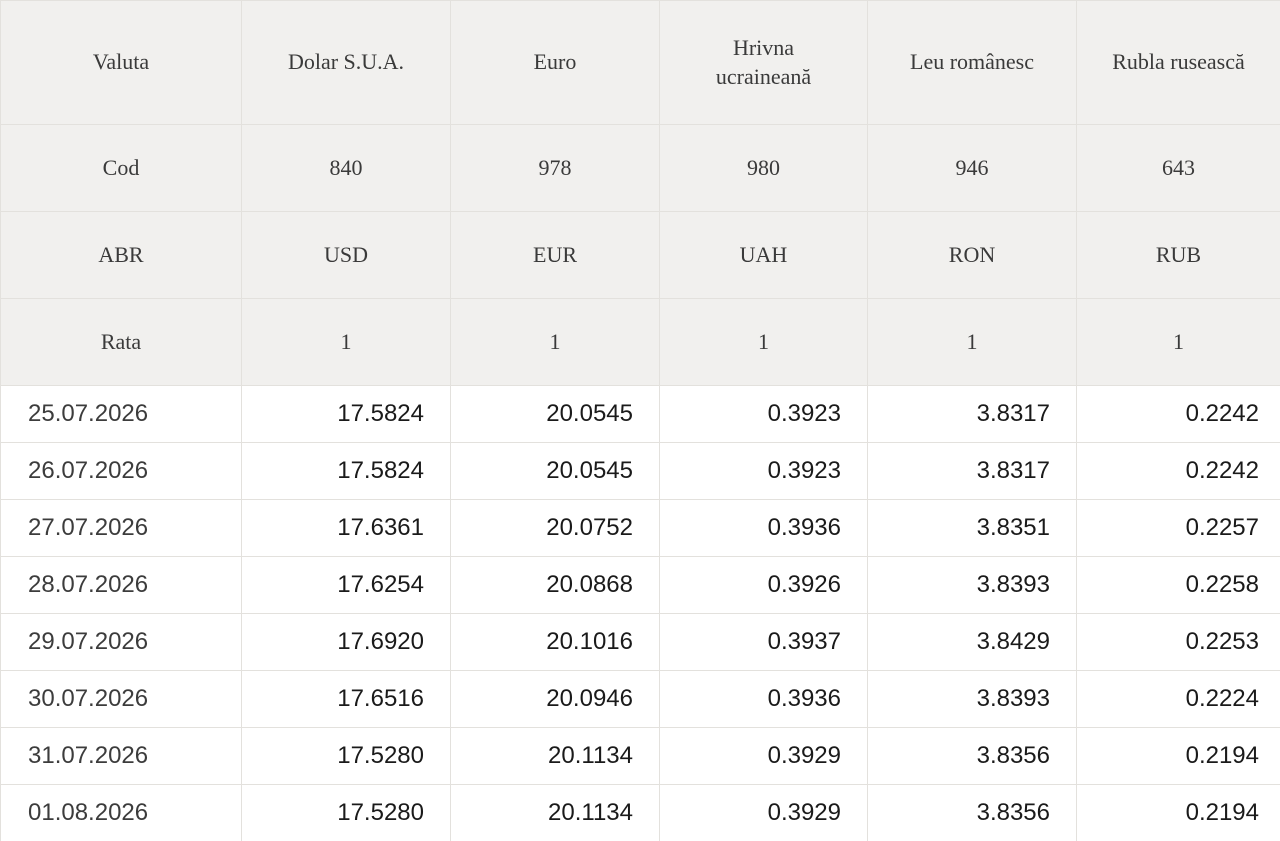  What do you see at coordinates (346, 528) in the screenshot?
I see `rate-value-usd: 17.6361` at bounding box center [346, 528].